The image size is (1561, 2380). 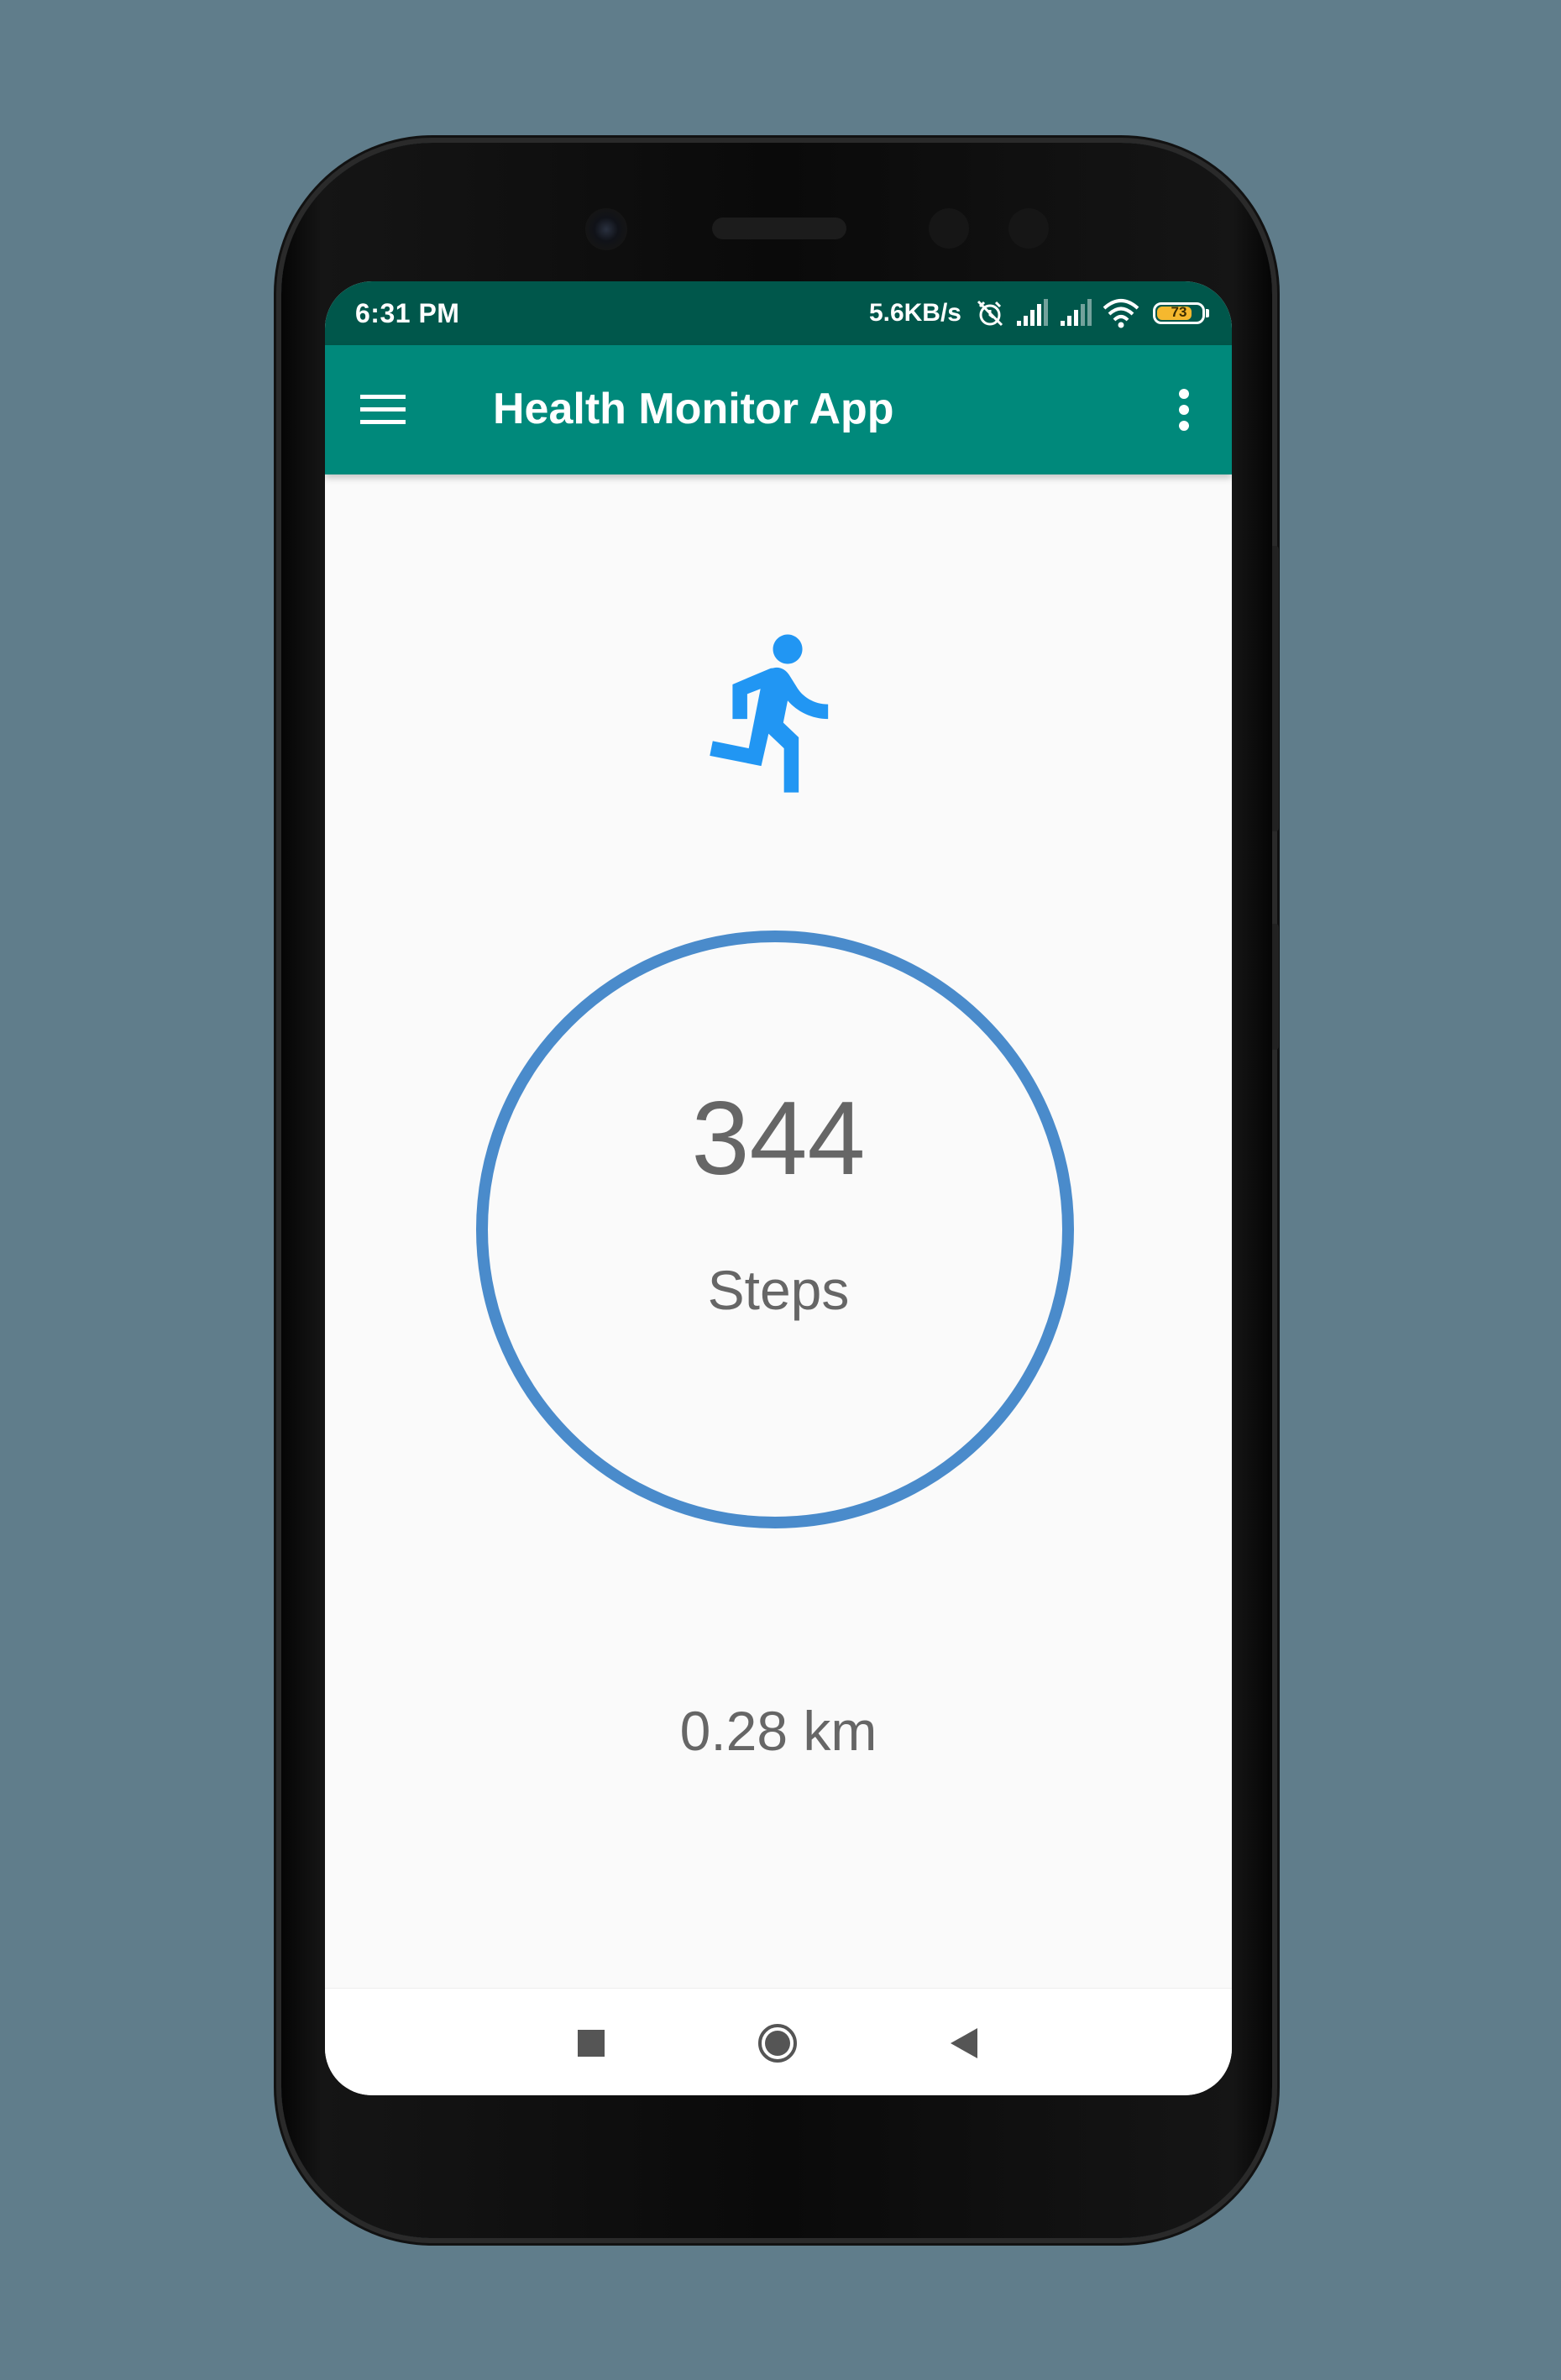 I want to click on battery-icon: 73, so click(x=1181, y=313).